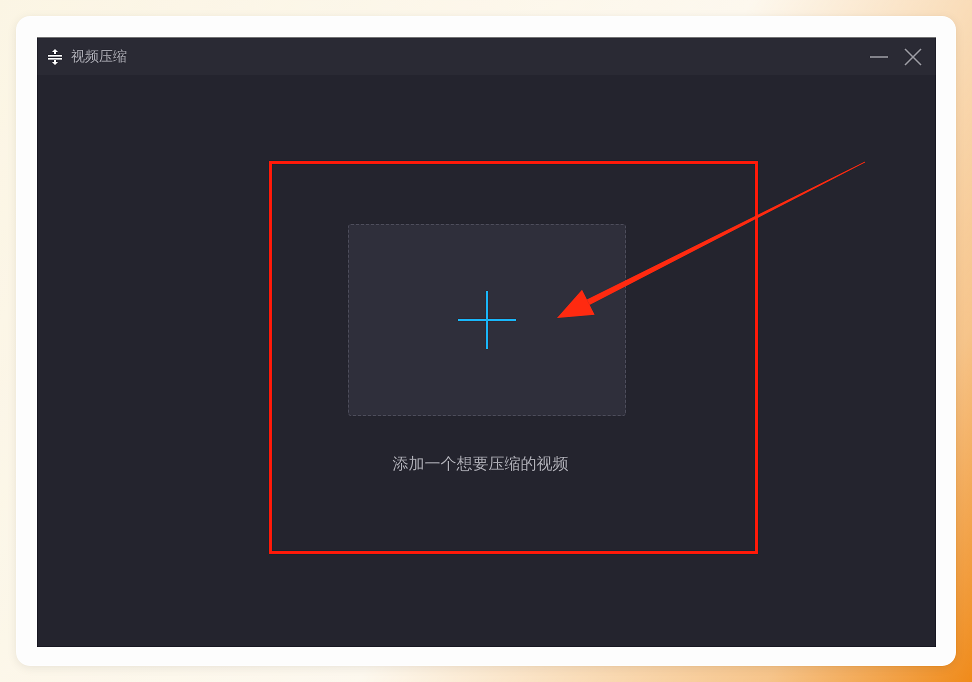  What do you see at coordinates (913, 57) in the screenshot?
I see `close-icon` at bounding box center [913, 57].